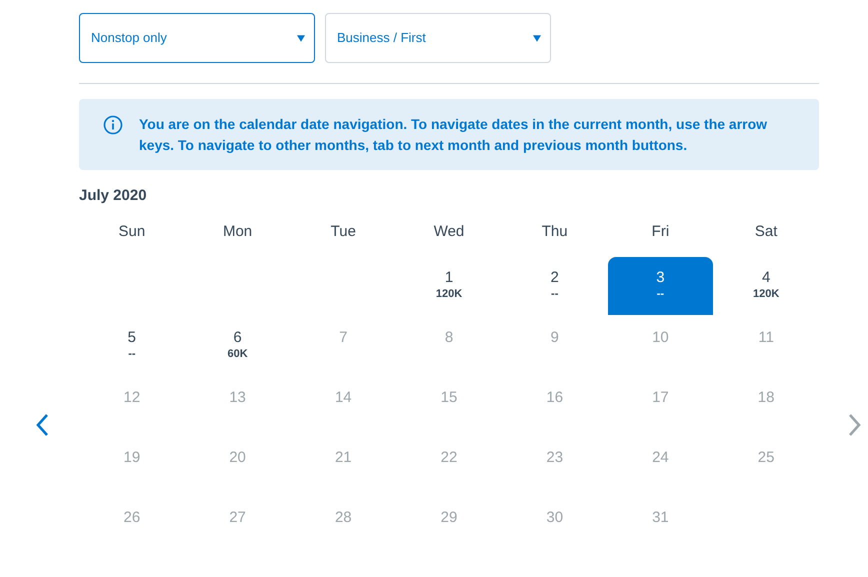 The image size is (868, 577). Describe the element at coordinates (555, 286) in the screenshot. I see `calendar-day: 2 --` at that location.